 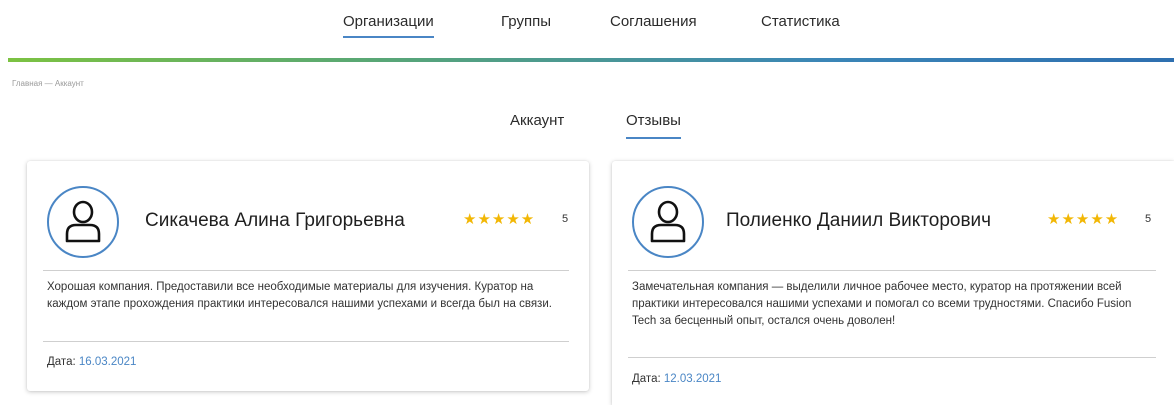 What do you see at coordinates (48, 83) in the screenshot?
I see `breadcrumb: Главная — Аккаунт` at bounding box center [48, 83].